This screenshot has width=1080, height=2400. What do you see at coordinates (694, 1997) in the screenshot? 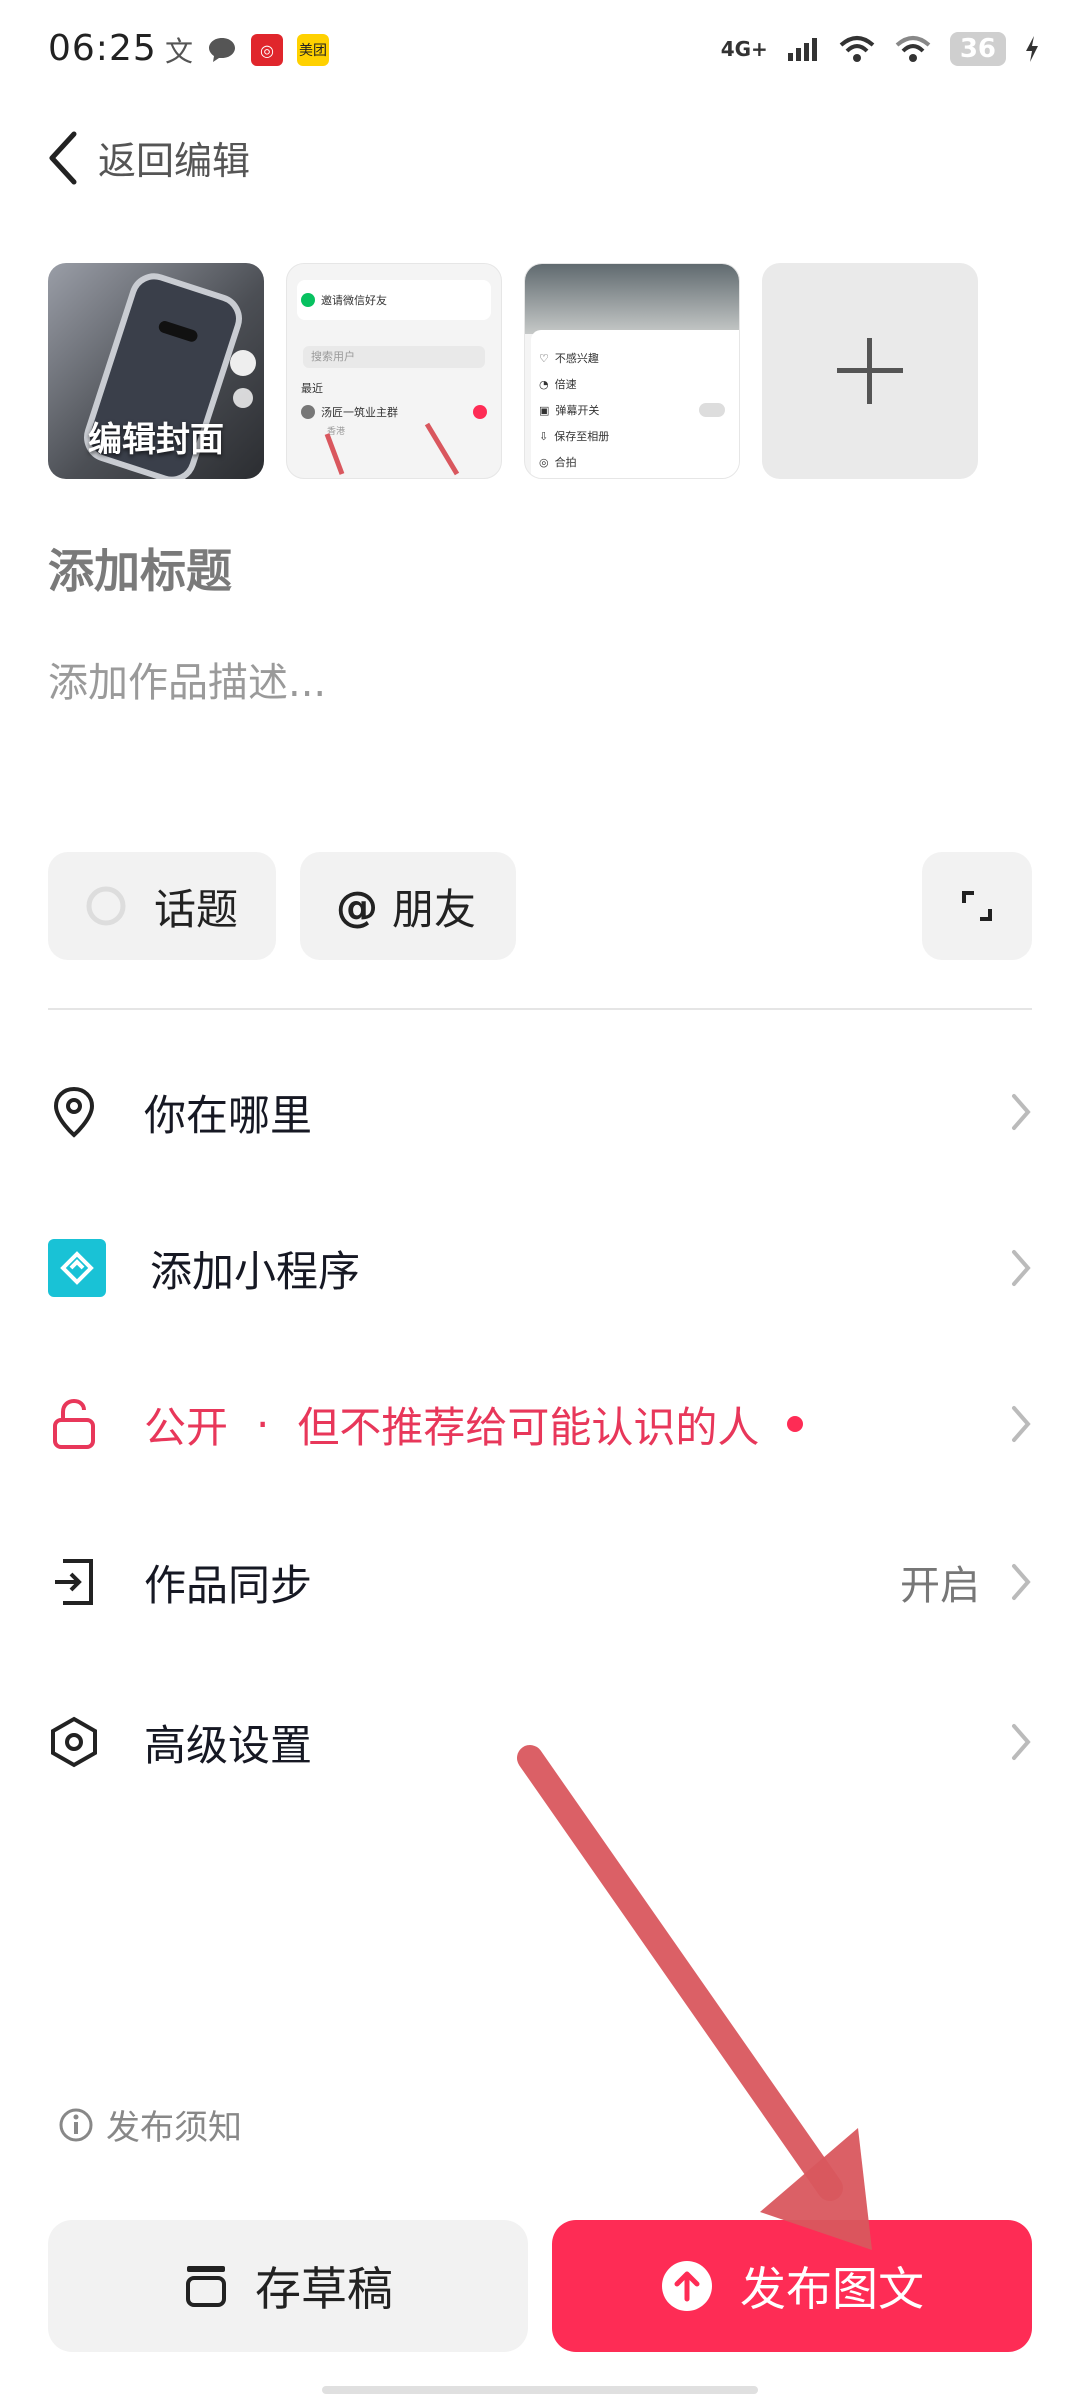
I see `annotation-arrow` at bounding box center [694, 1997].